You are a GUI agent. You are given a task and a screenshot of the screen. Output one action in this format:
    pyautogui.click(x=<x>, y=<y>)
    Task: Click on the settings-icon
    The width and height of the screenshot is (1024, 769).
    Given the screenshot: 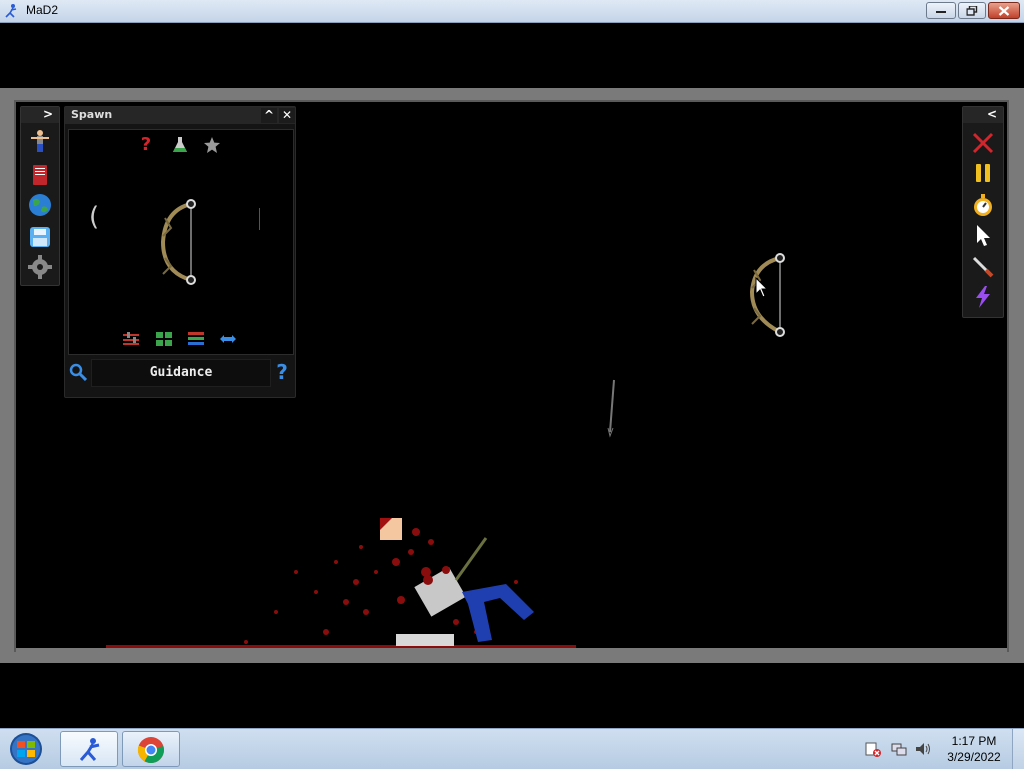 What is the action you would take?
    pyautogui.click(x=40, y=267)
    